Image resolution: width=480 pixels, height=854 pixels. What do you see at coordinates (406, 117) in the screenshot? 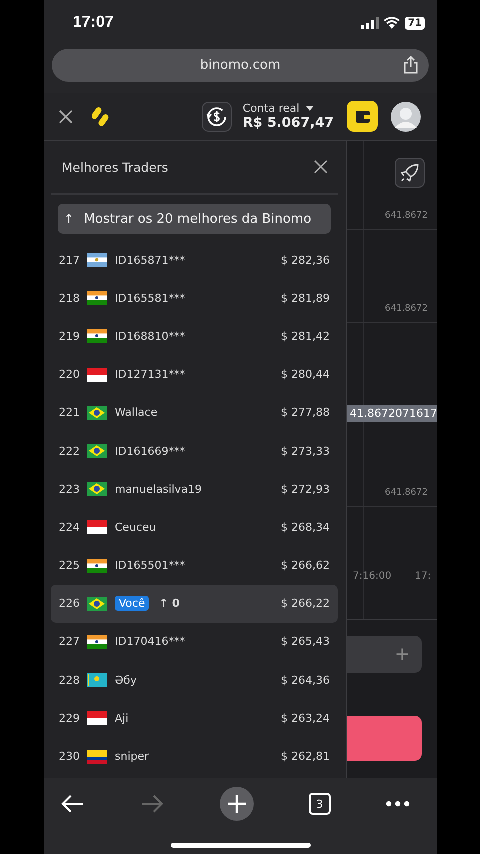
I see `avatar-icon` at bounding box center [406, 117].